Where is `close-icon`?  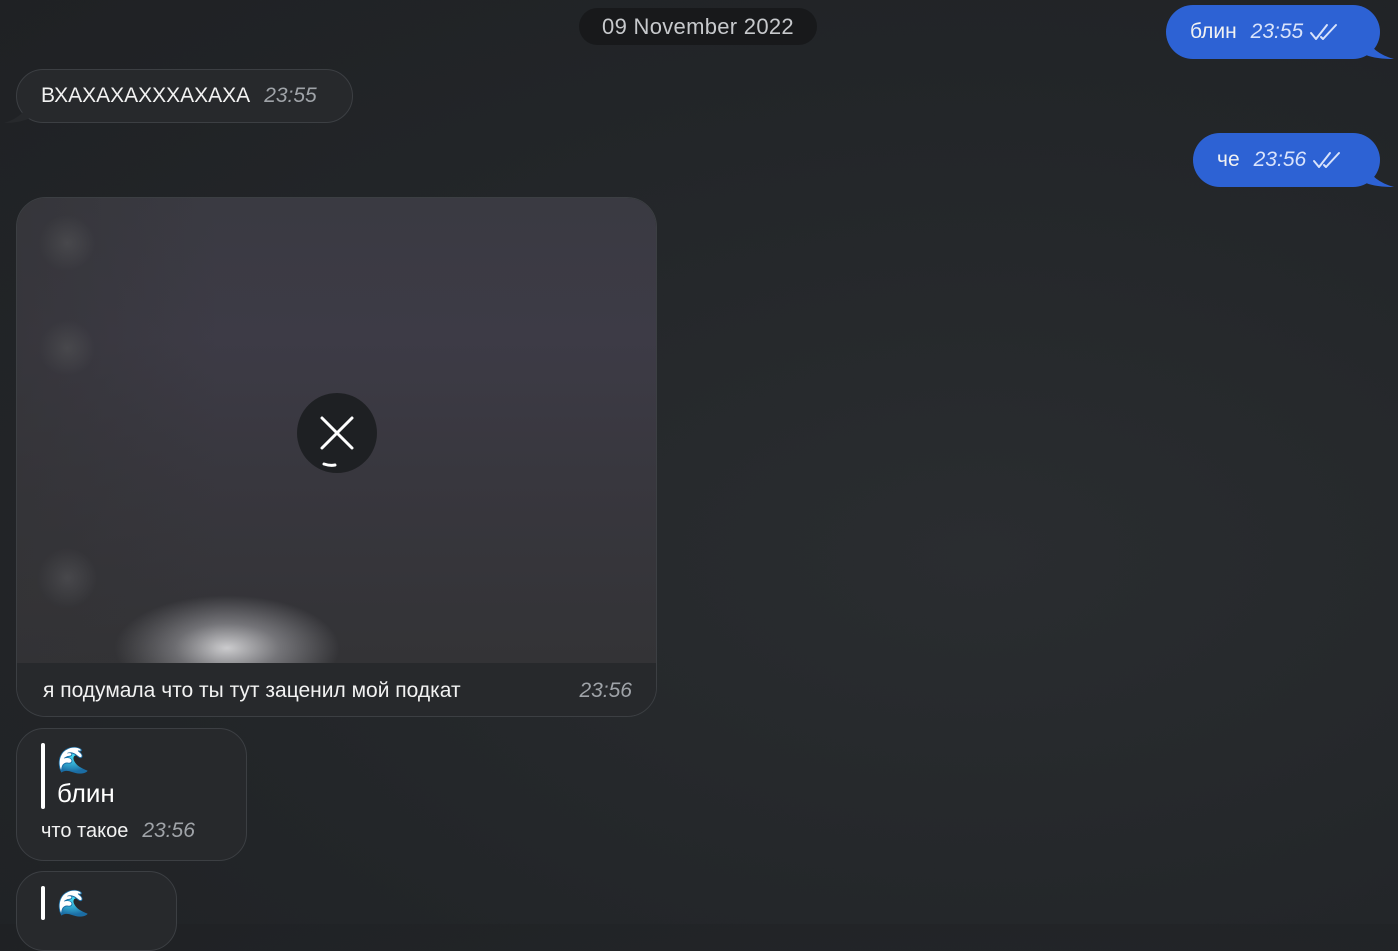 close-icon is located at coordinates (337, 441).